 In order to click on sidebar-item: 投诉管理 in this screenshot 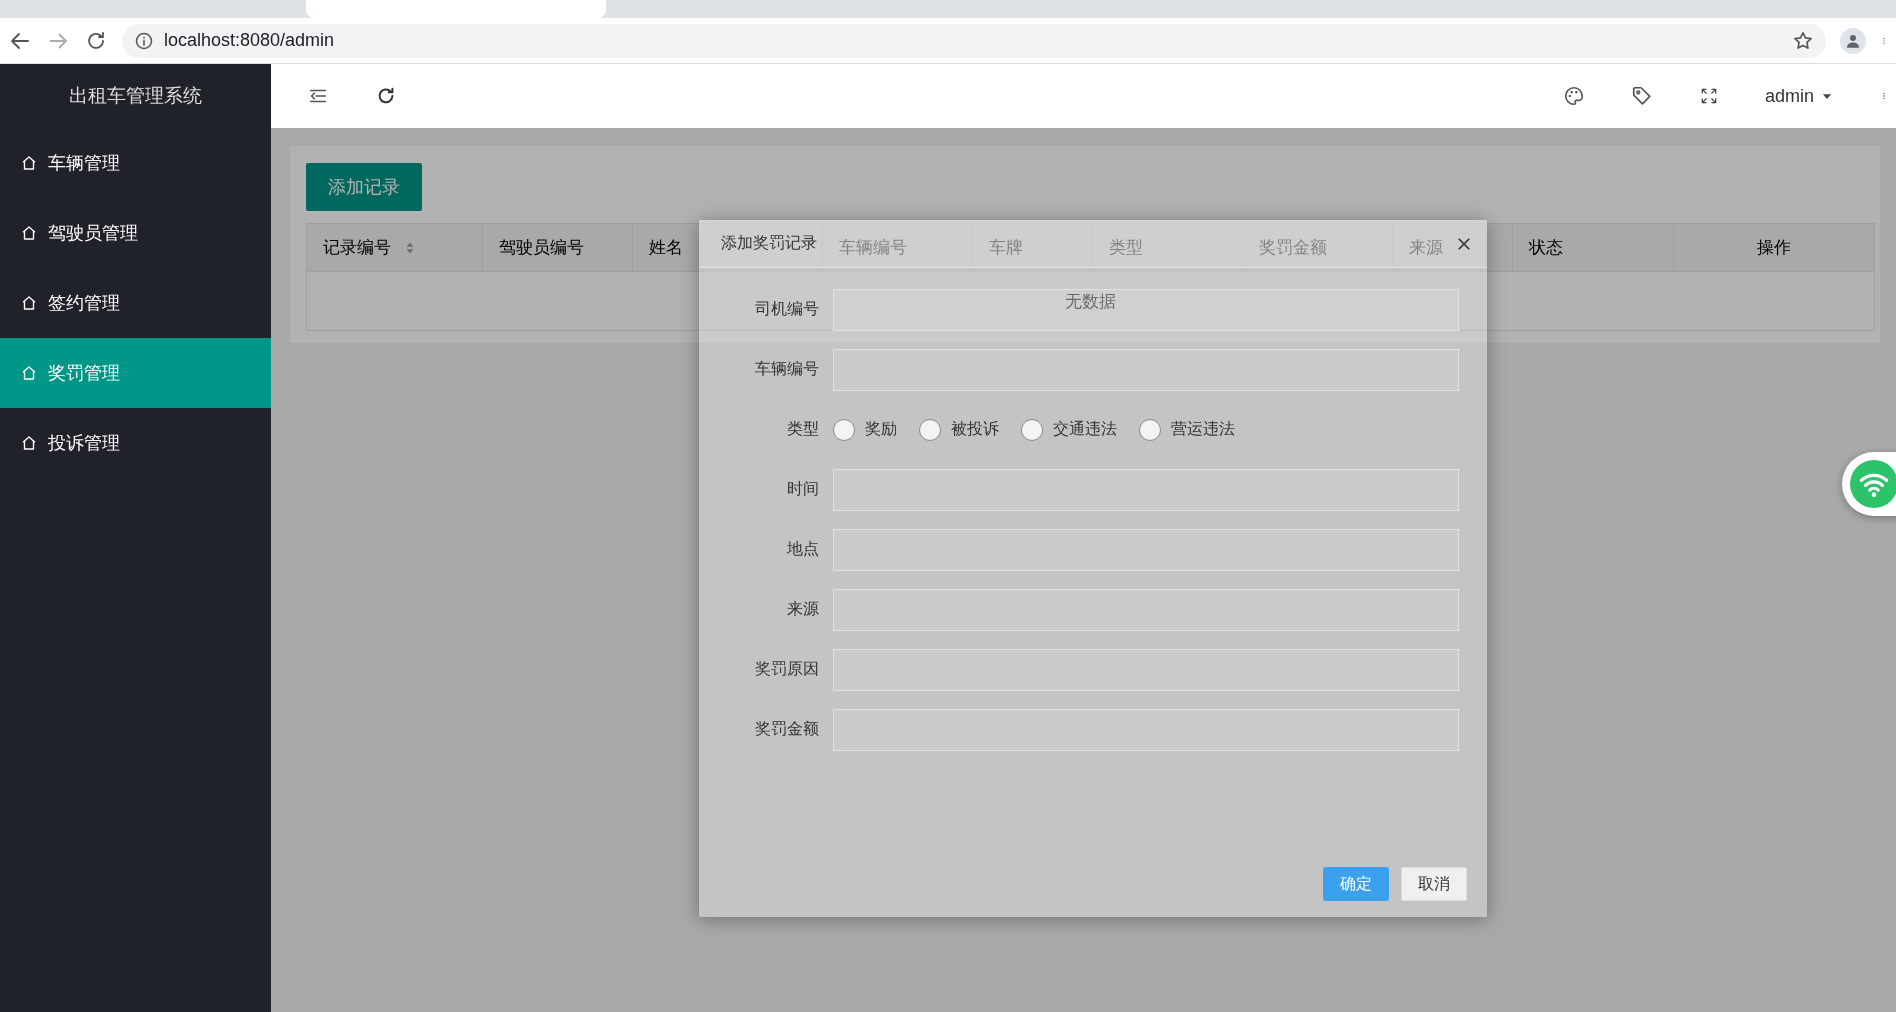, I will do `click(135, 443)`.